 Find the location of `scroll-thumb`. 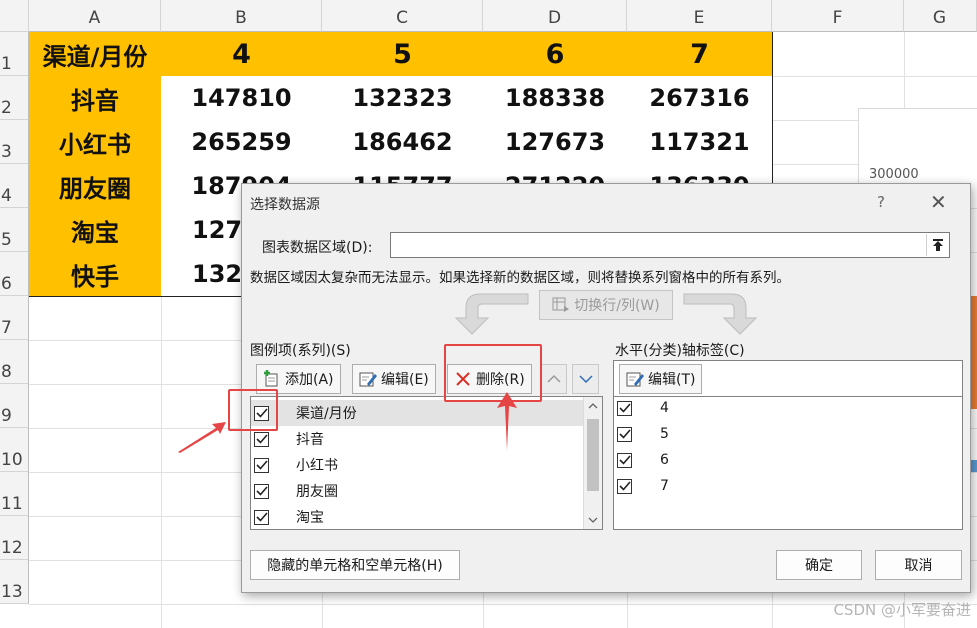

scroll-thumb is located at coordinates (593, 455).